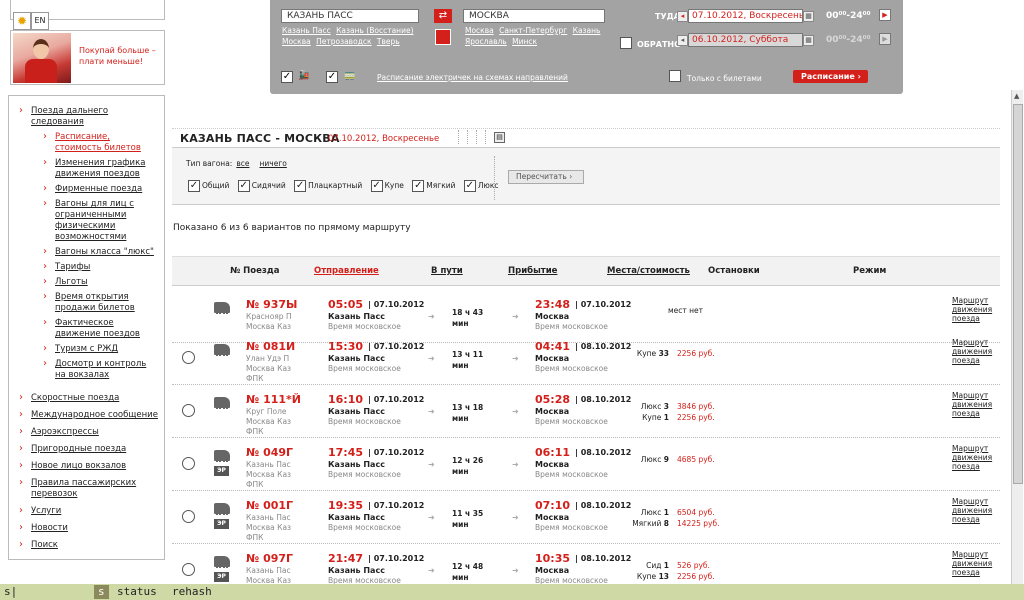 The image size is (1024, 600). What do you see at coordinates (808, 40) in the screenshot?
I see `calendar-back-icon: ▦` at bounding box center [808, 40].